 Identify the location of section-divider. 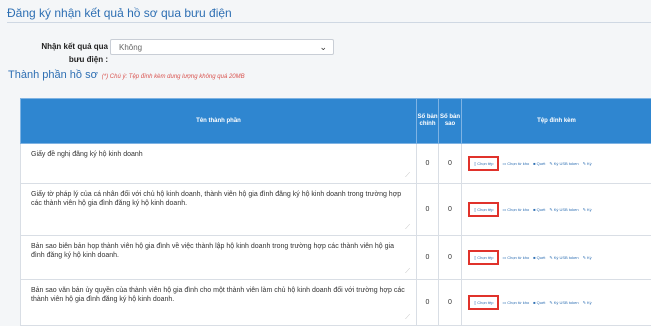
(329, 22).